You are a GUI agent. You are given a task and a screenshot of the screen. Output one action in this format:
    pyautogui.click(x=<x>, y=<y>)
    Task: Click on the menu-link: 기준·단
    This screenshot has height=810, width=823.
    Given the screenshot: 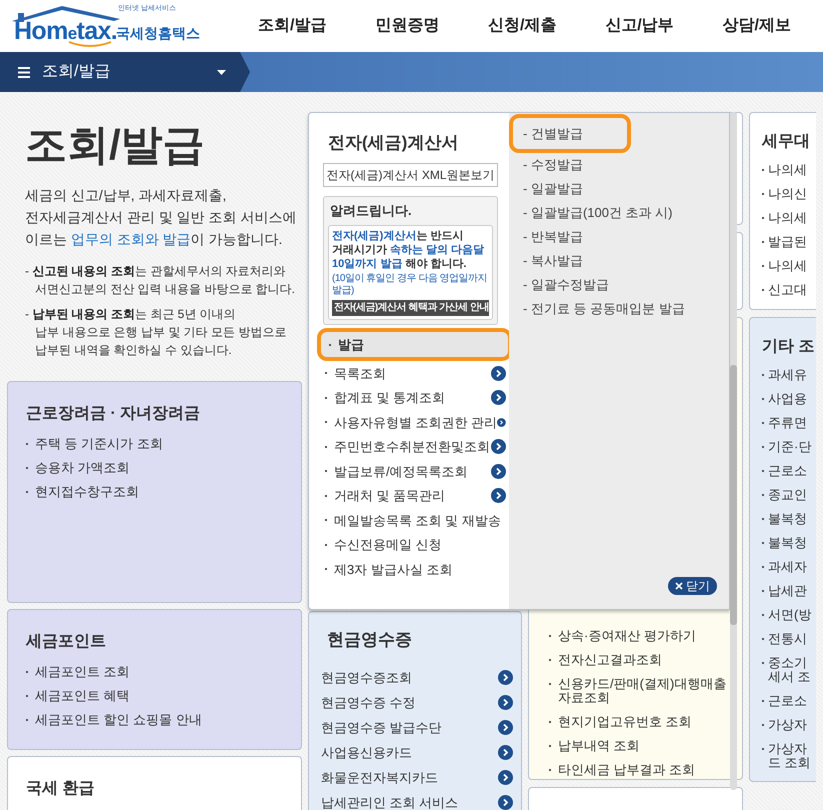 What is the action you would take?
    pyautogui.click(x=789, y=447)
    